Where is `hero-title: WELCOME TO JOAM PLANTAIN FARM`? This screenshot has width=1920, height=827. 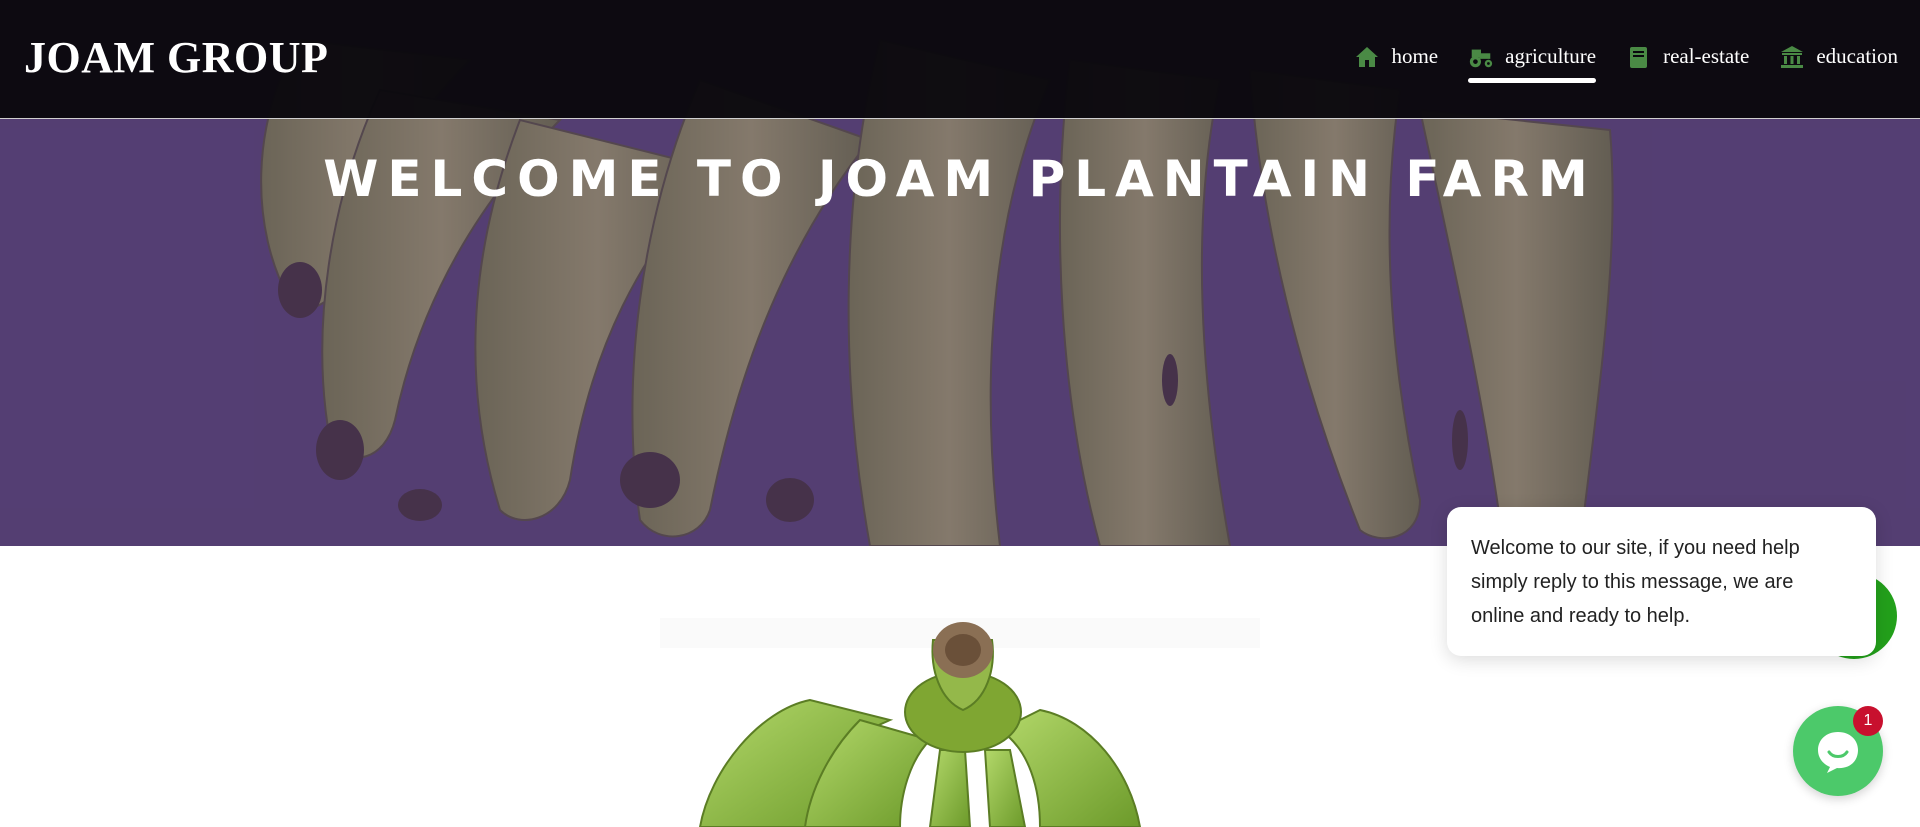 hero-title: WELCOME TO JOAM PLANTAIN FARM is located at coordinates (960, 179).